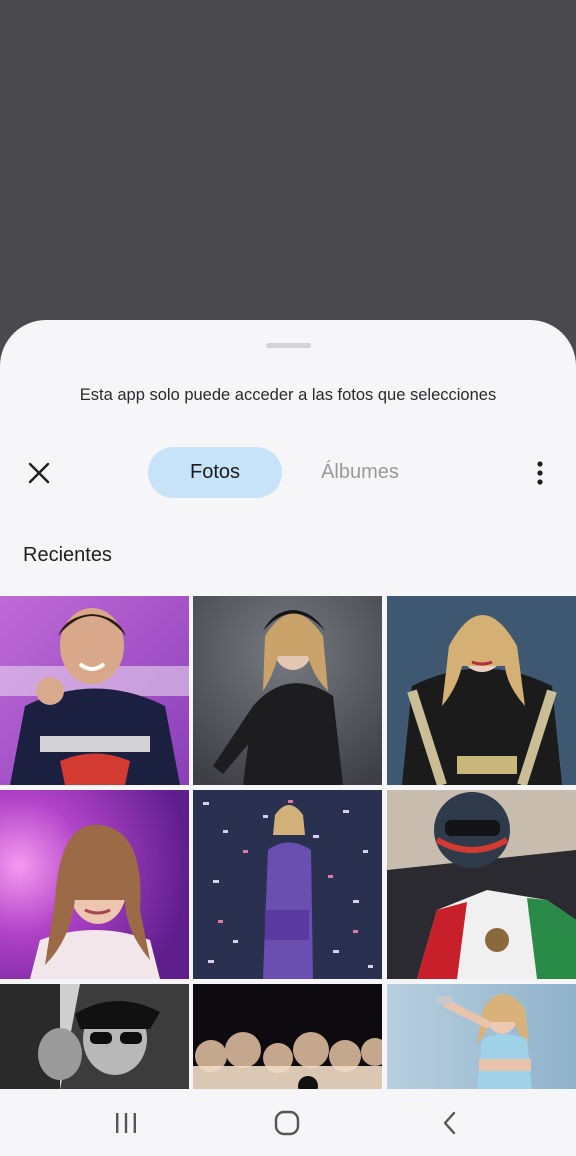 The height and width of the screenshot is (1156, 576). I want to click on home-button, so click(287, 1123).